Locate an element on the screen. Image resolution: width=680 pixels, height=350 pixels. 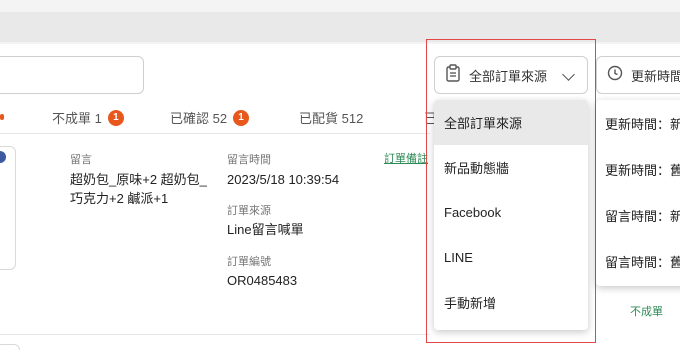
source-option-facebook: Facebook is located at coordinates (511, 212).